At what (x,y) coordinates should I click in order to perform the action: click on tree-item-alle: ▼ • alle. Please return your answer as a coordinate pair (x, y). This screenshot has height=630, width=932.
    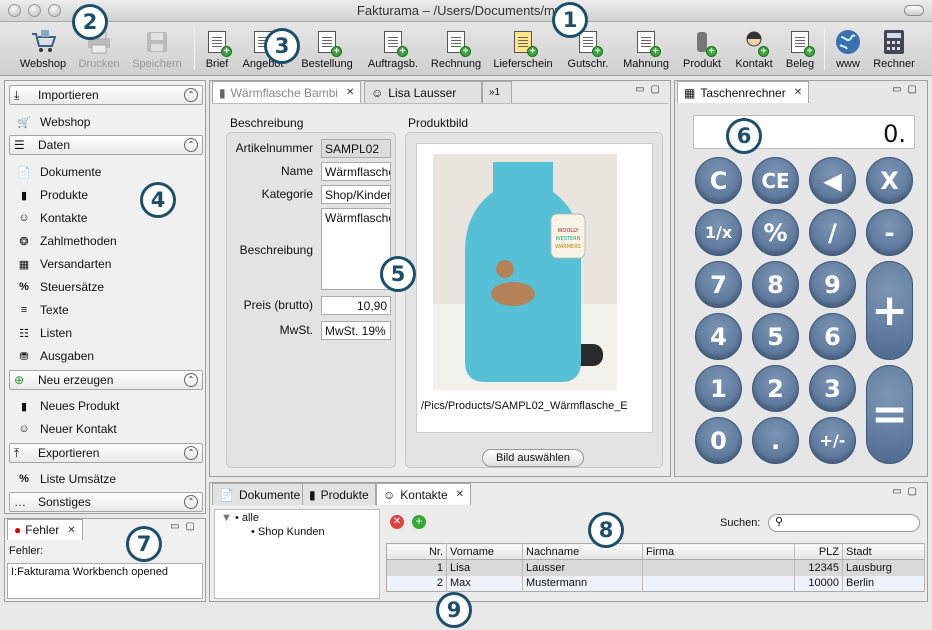
    Looking at the image, I should click on (240, 518).